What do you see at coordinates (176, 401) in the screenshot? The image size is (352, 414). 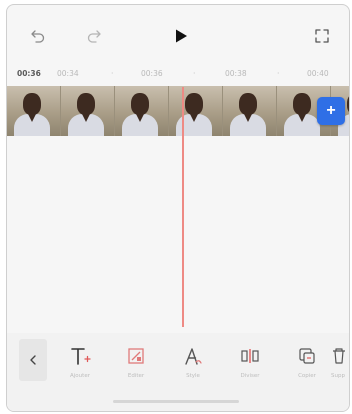 I see `home-indicator` at bounding box center [176, 401].